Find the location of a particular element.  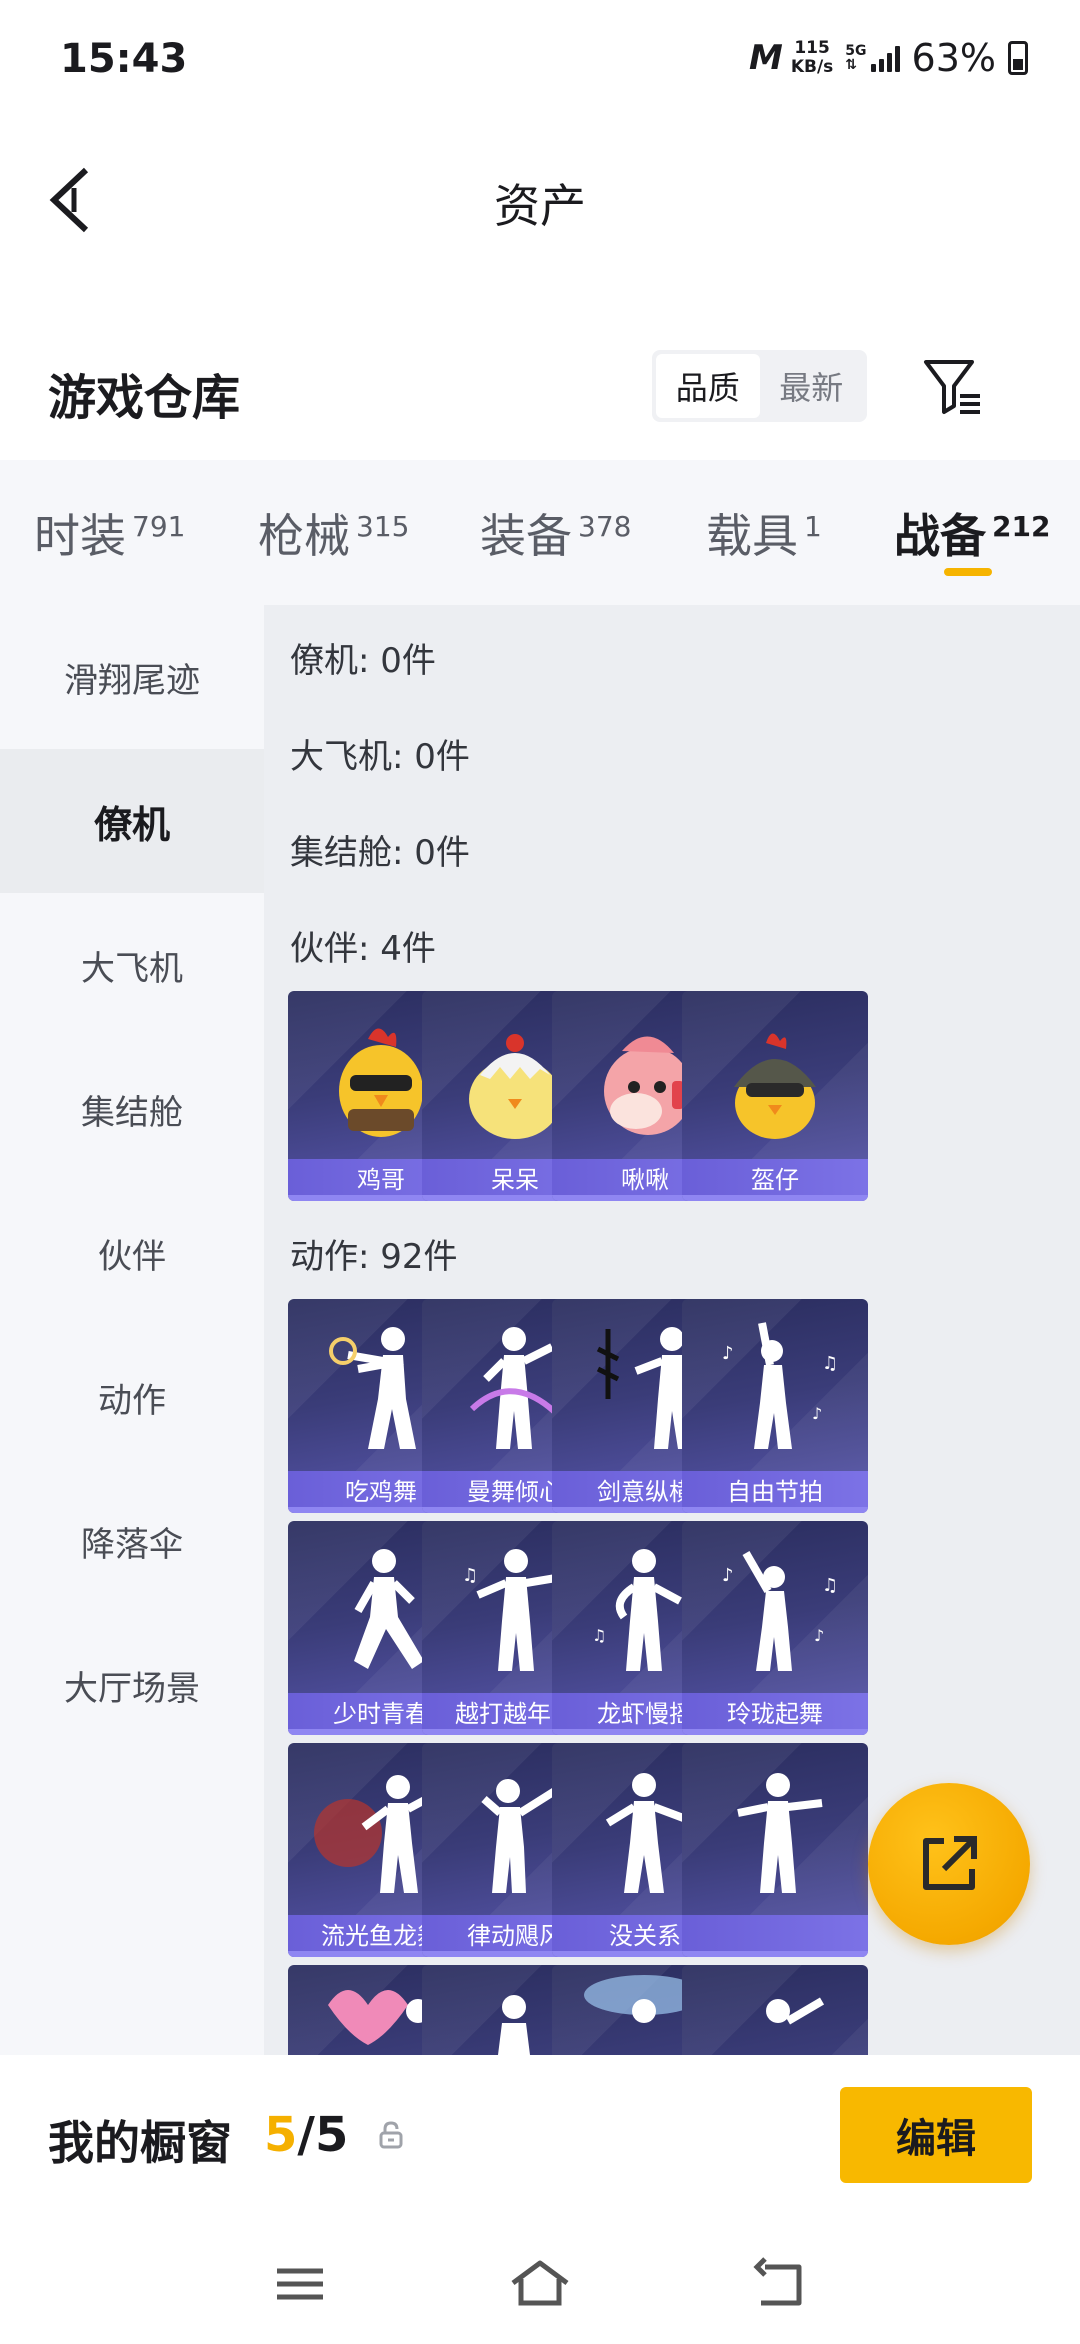

tab-label: 装备 is located at coordinates (526, 536).